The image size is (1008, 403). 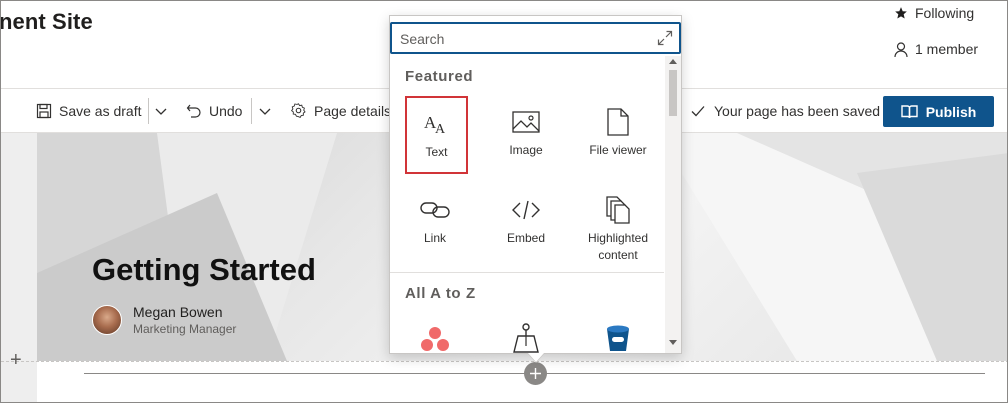 I want to click on toolbox-scrollbar, so click(x=673, y=204).